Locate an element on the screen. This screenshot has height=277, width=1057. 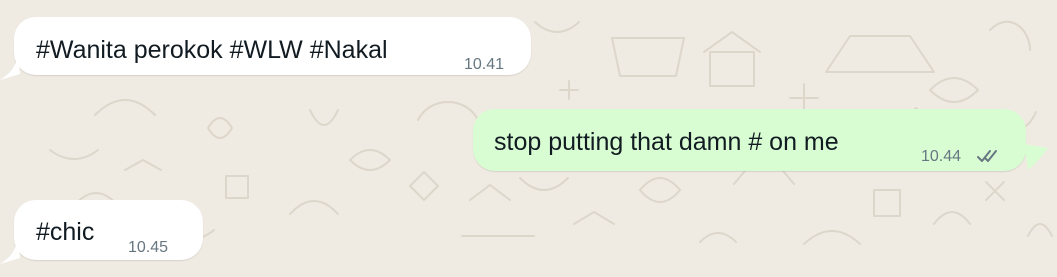
message-text: #Wanita perokok #WLW #Nakal is located at coordinates (212, 50).